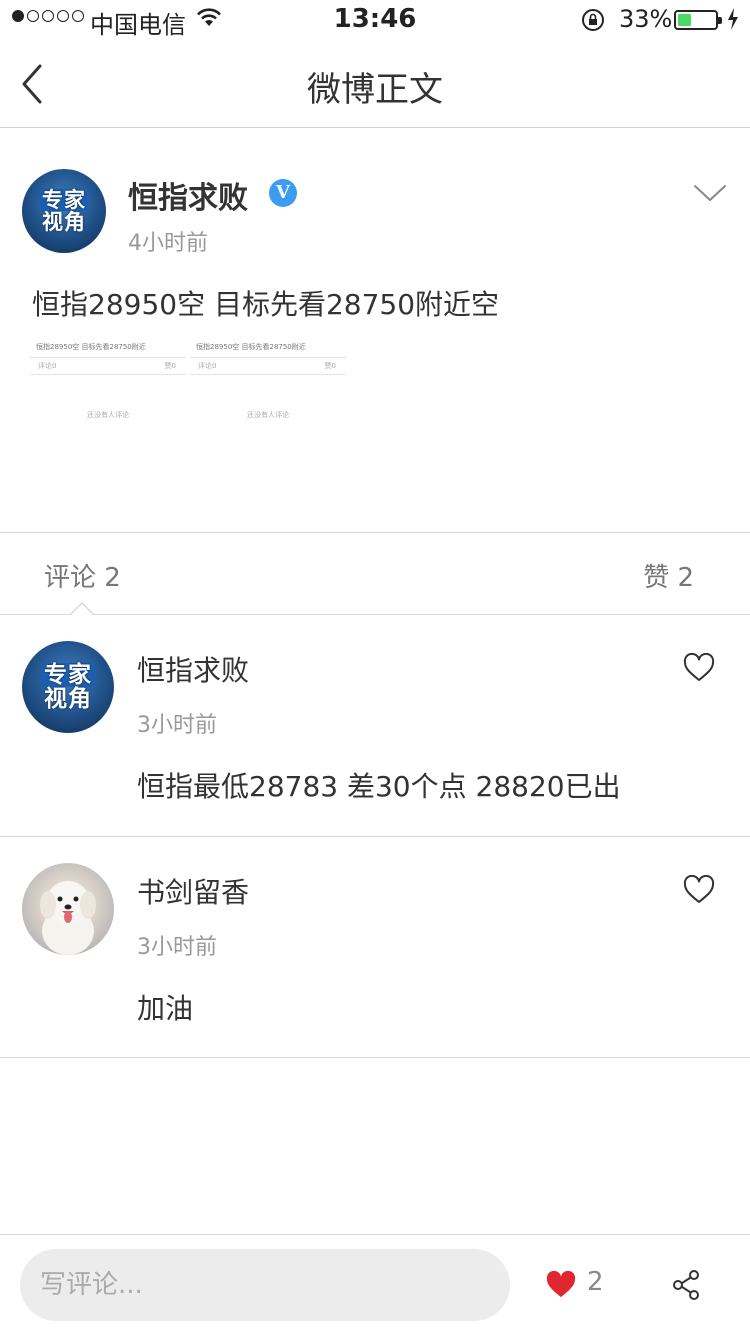  I want to click on comment-text: 恒指最低28783 差30个点 28820已出, so click(379, 786).